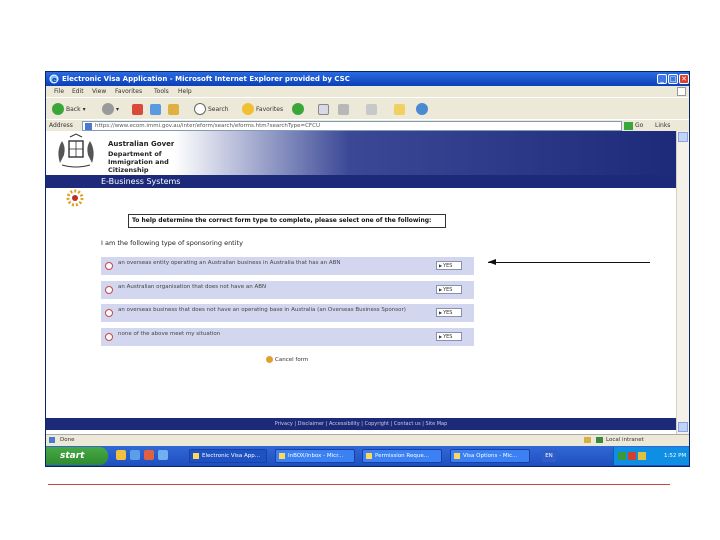 The image size is (720, 540). What do you see at coordinates (128, 91) in the screenshot?
I see `menu-favorites: Favorites` at bounding box center [128, 91].